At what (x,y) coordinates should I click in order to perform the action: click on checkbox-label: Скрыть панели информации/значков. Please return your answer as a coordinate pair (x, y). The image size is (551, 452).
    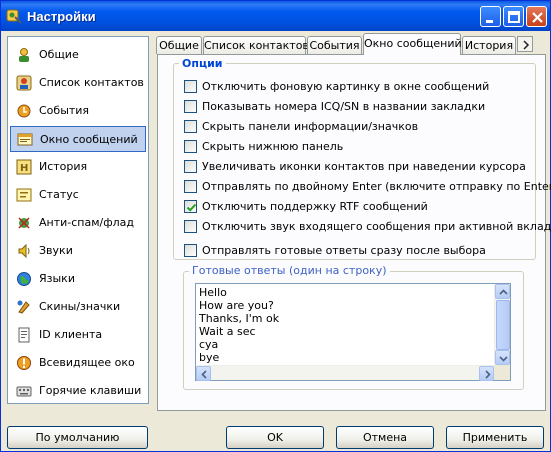
    Looking at the image, I should click on (310, 126).